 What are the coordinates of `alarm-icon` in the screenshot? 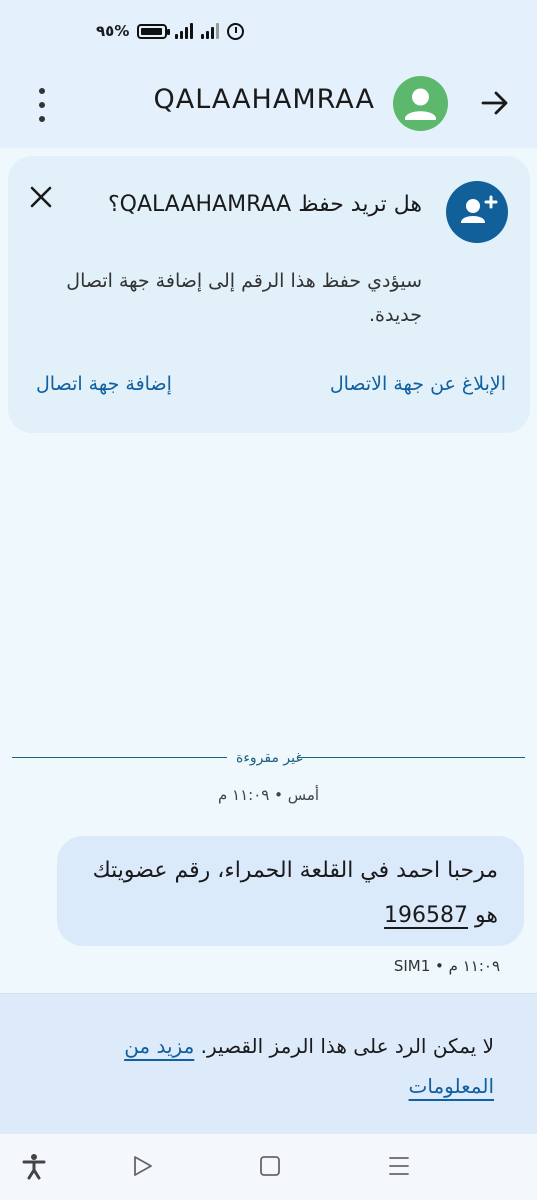 It's located at (236, 31).